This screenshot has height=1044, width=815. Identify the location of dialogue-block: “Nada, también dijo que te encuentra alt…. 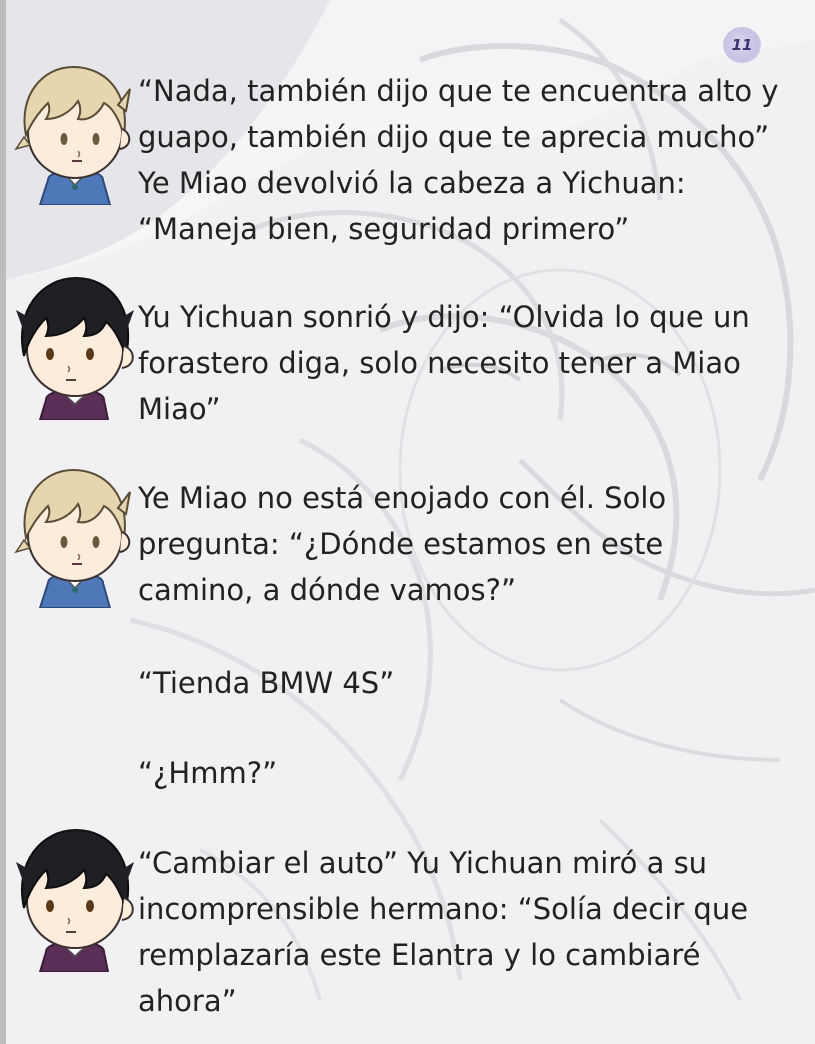
(473, 160).